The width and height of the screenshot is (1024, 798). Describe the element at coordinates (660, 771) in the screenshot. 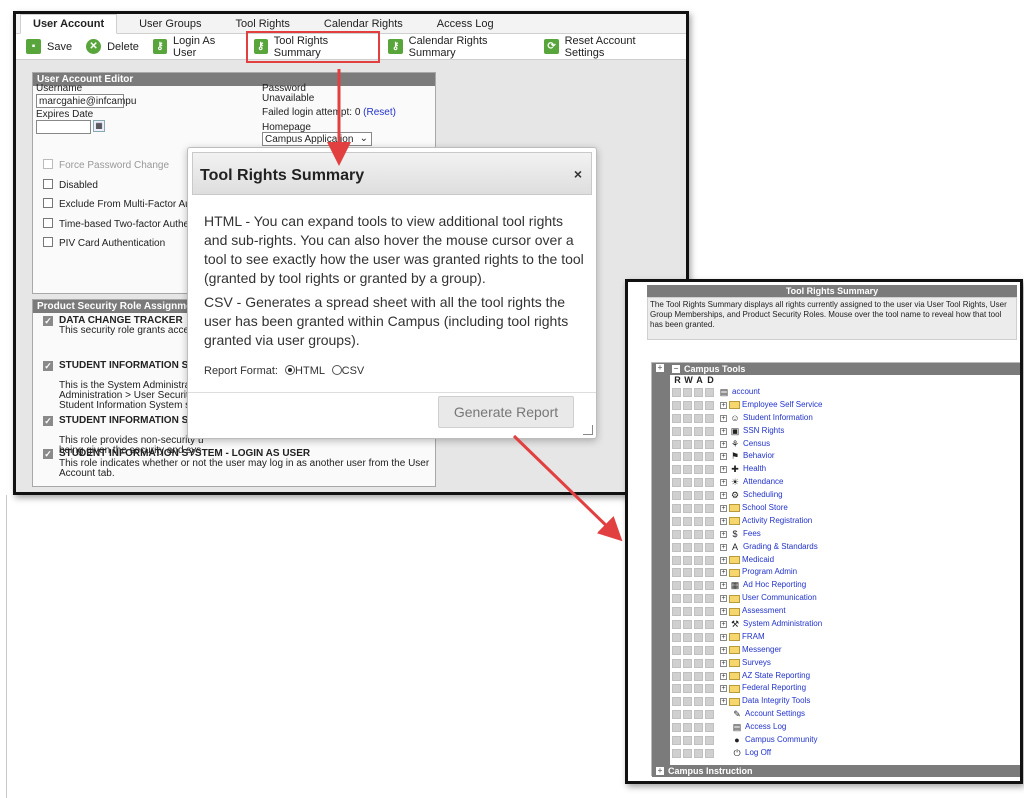

I see `expand-icon: +` at that location.